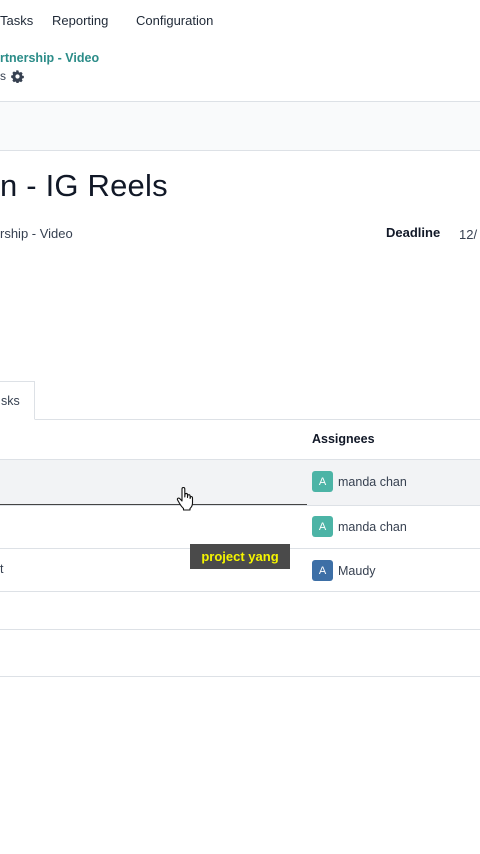 The width and height of the screenshot is (480, 854). Describe the element at coordinates (49, 58) in the screenshot. I see `breadcrumb-project-link: rtnership - Video` at that location.